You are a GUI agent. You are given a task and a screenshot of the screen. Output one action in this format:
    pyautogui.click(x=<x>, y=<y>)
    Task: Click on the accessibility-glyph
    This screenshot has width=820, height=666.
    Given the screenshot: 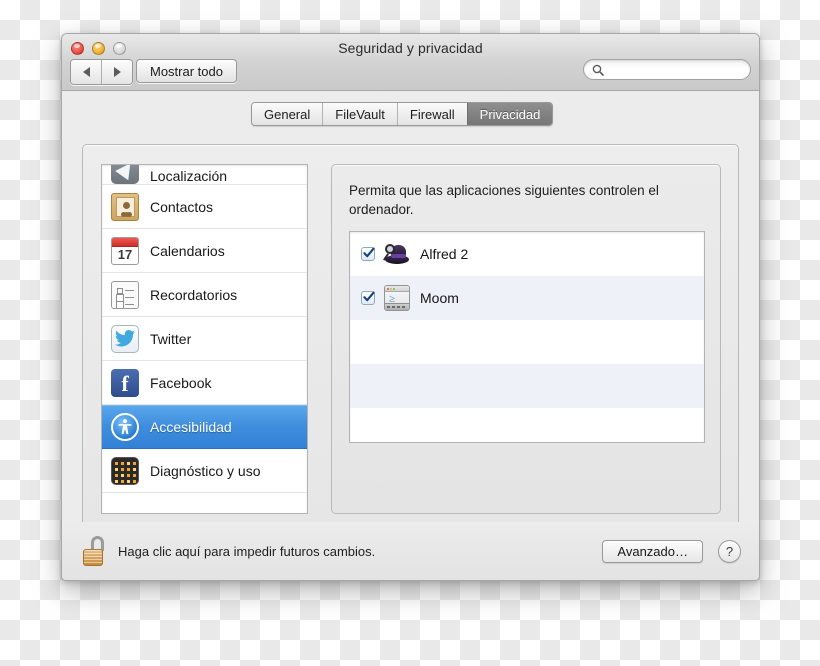 What is the action you would take?
    pyautogui.click(x=125, y=427)
    